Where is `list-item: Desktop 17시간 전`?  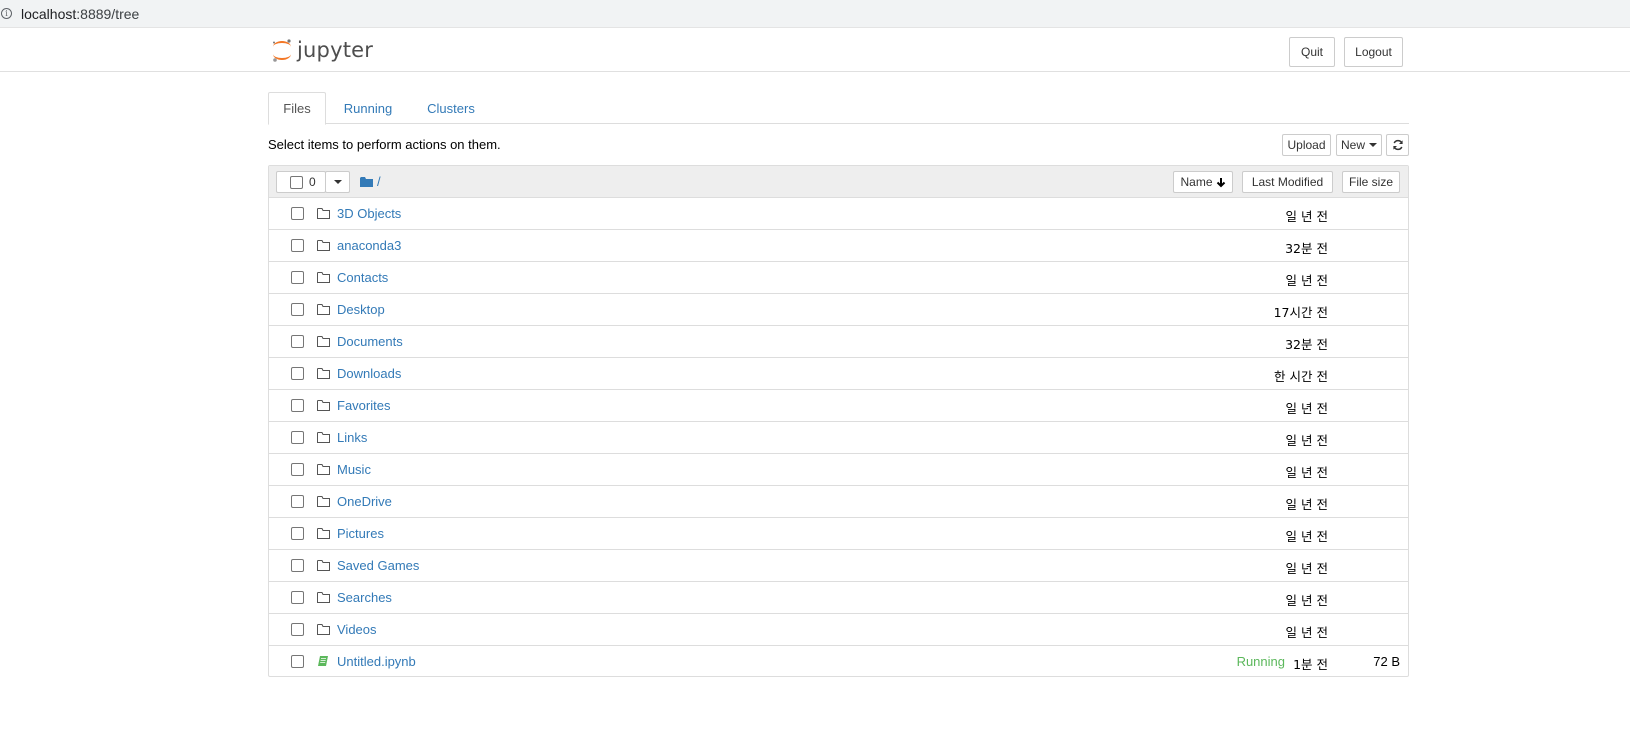 list-item: Desktop 17시간 전 is located at coordinates (838, 310).